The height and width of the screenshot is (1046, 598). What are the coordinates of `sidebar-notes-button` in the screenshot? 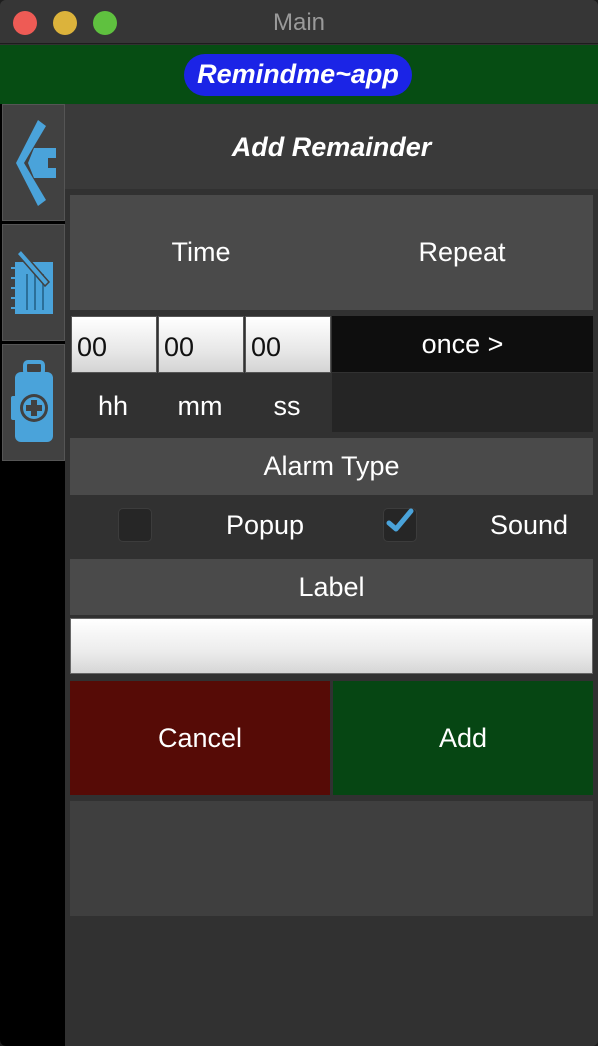 It's located at (33, 282).